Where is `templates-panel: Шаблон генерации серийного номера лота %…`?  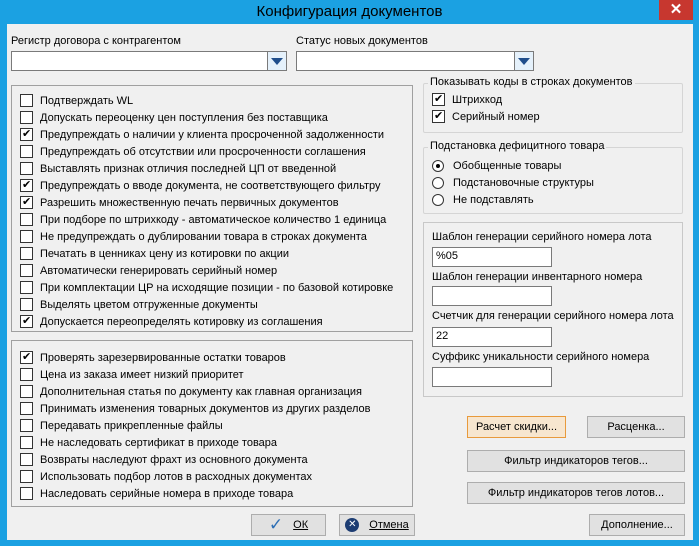
templates-panel: Шаблон генерации серийного номера лота %… is located at coordinates (553, 309).